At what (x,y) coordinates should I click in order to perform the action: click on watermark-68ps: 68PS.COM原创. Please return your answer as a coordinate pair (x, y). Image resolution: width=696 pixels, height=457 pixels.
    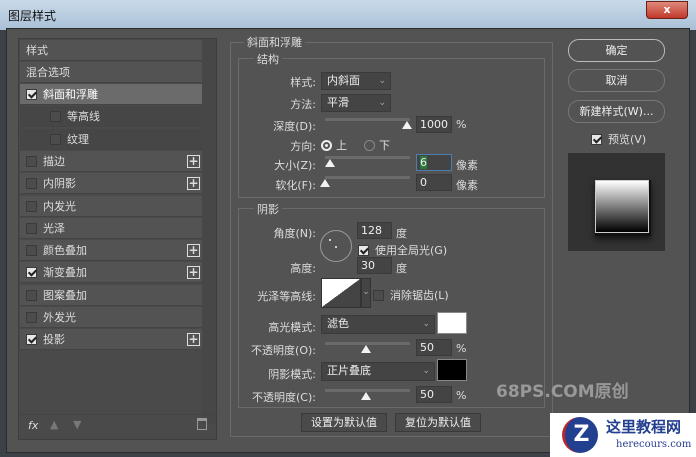
    Looking at the image, I should click on (562, 392).